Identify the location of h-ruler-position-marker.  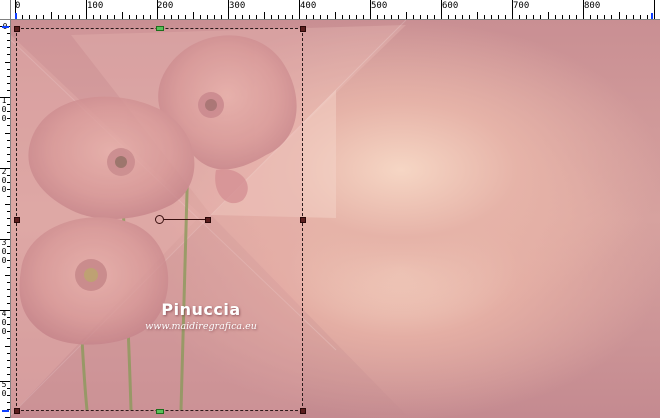
(652, 16).